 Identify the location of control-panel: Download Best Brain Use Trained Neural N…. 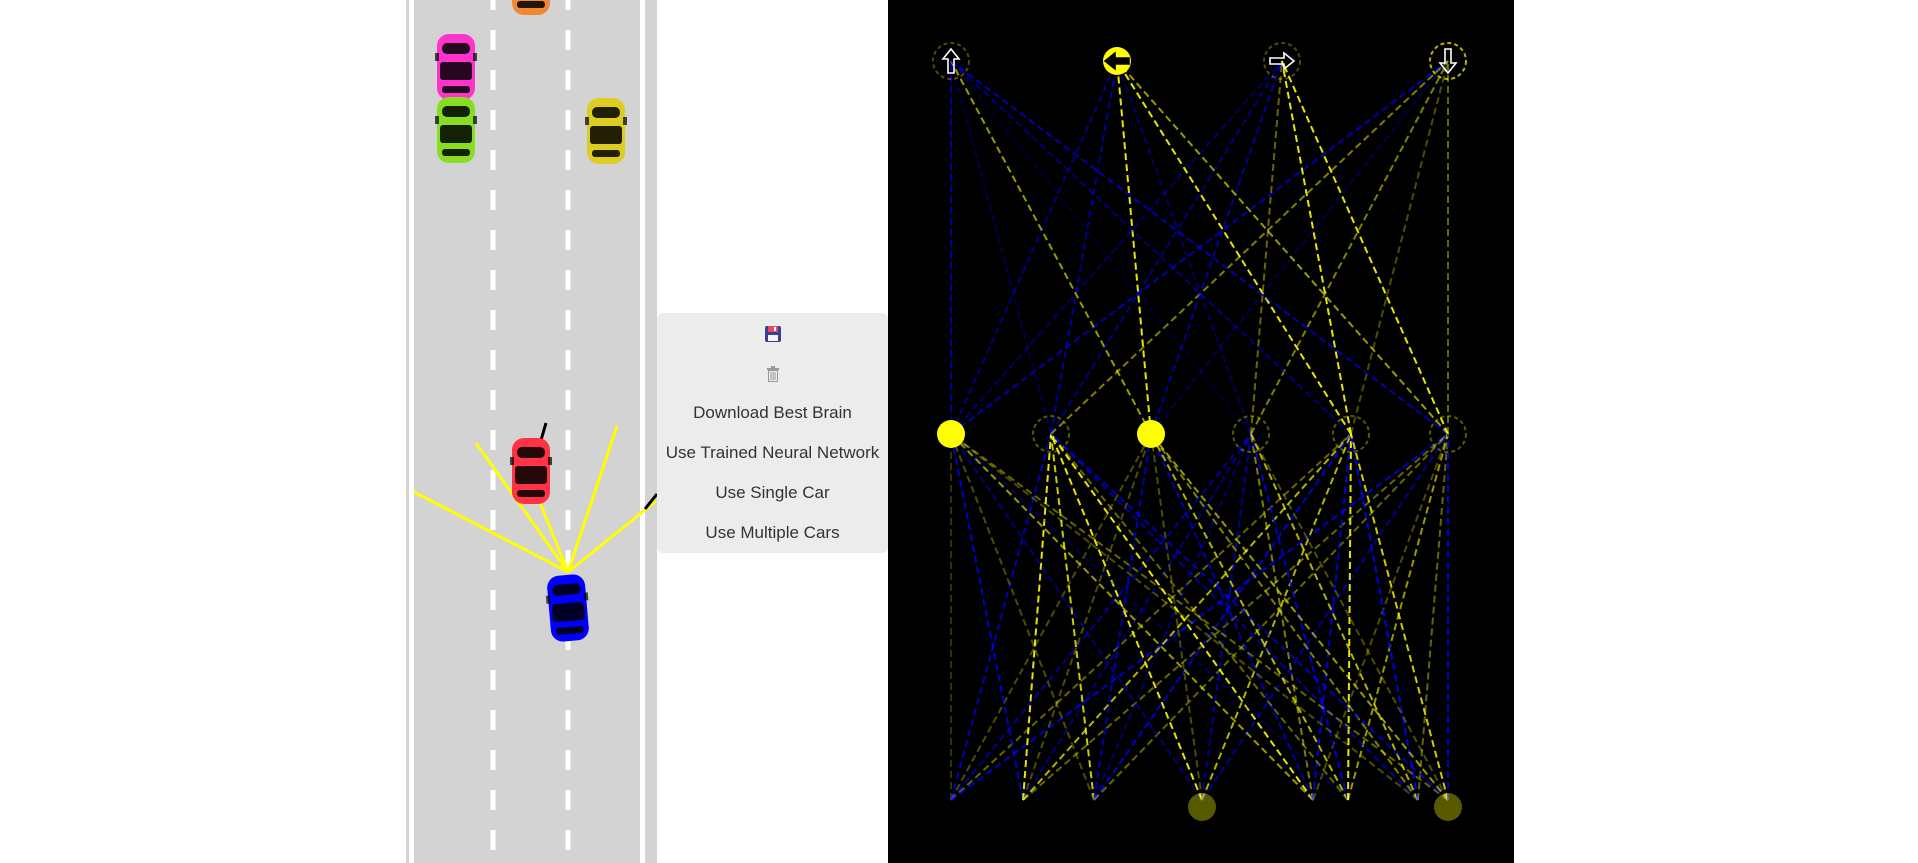
(772, 433).